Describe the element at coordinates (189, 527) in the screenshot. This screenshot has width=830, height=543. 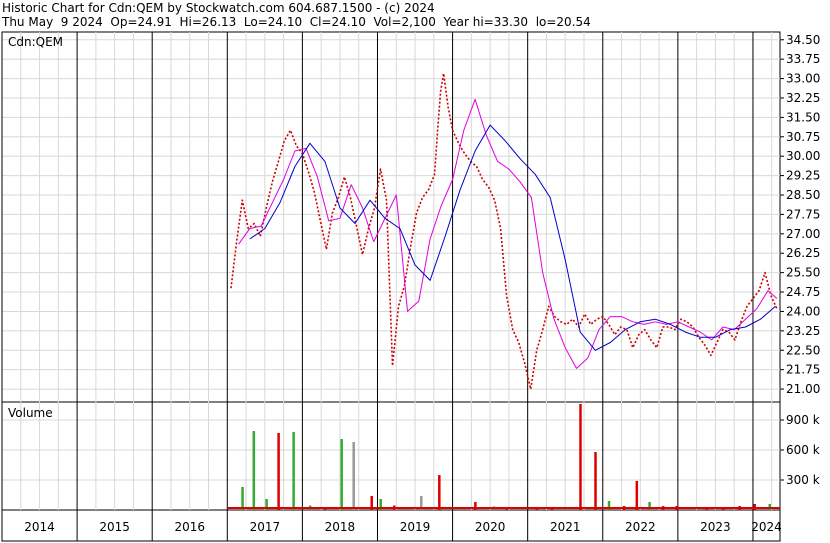
I see `year-tick-label: 2016` at that location.